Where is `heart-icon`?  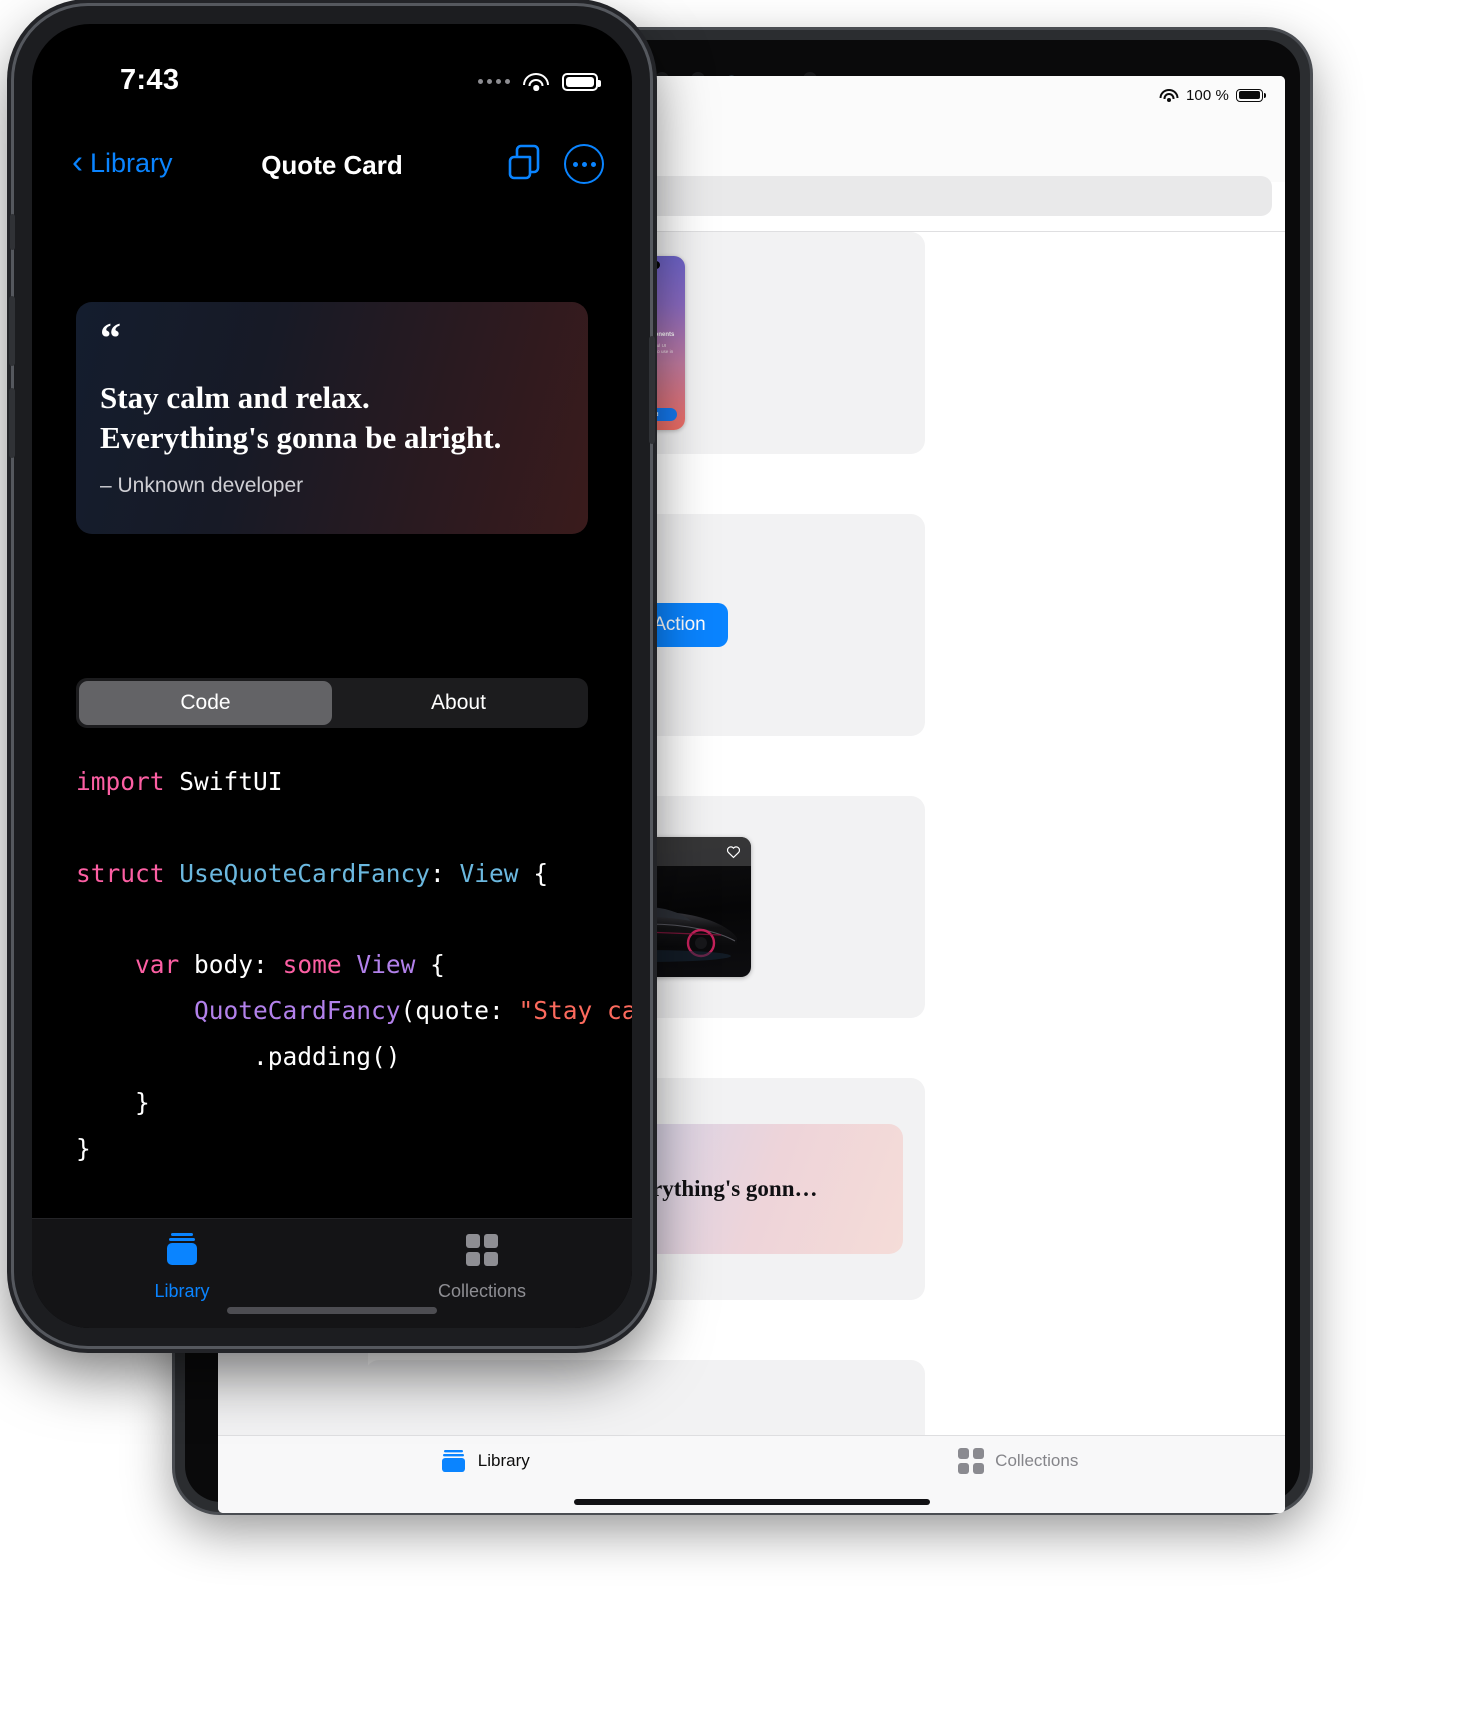 heart-icon is located at coordinates (733, 851).